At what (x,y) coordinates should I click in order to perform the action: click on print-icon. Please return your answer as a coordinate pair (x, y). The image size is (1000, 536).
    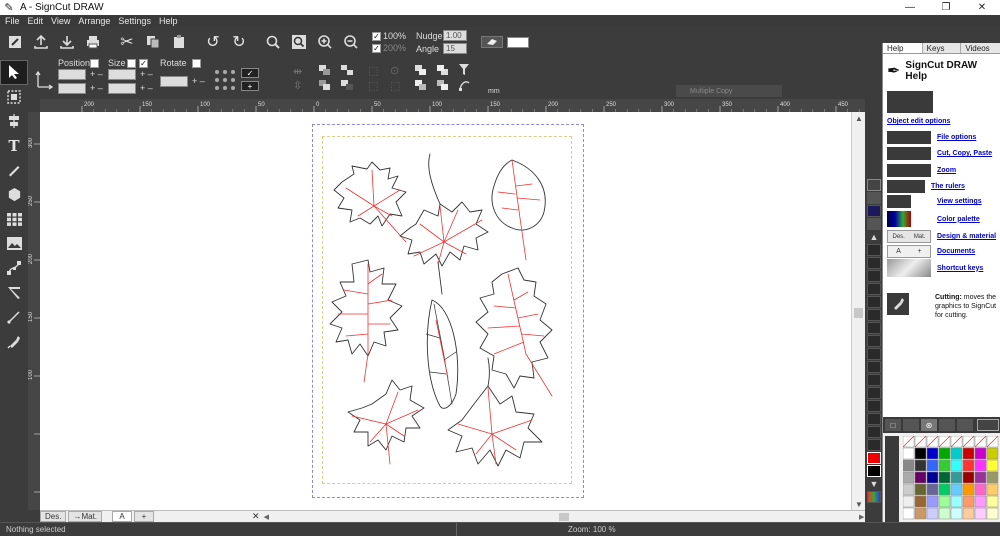
    Looking at the image, I should click on (93, 42).